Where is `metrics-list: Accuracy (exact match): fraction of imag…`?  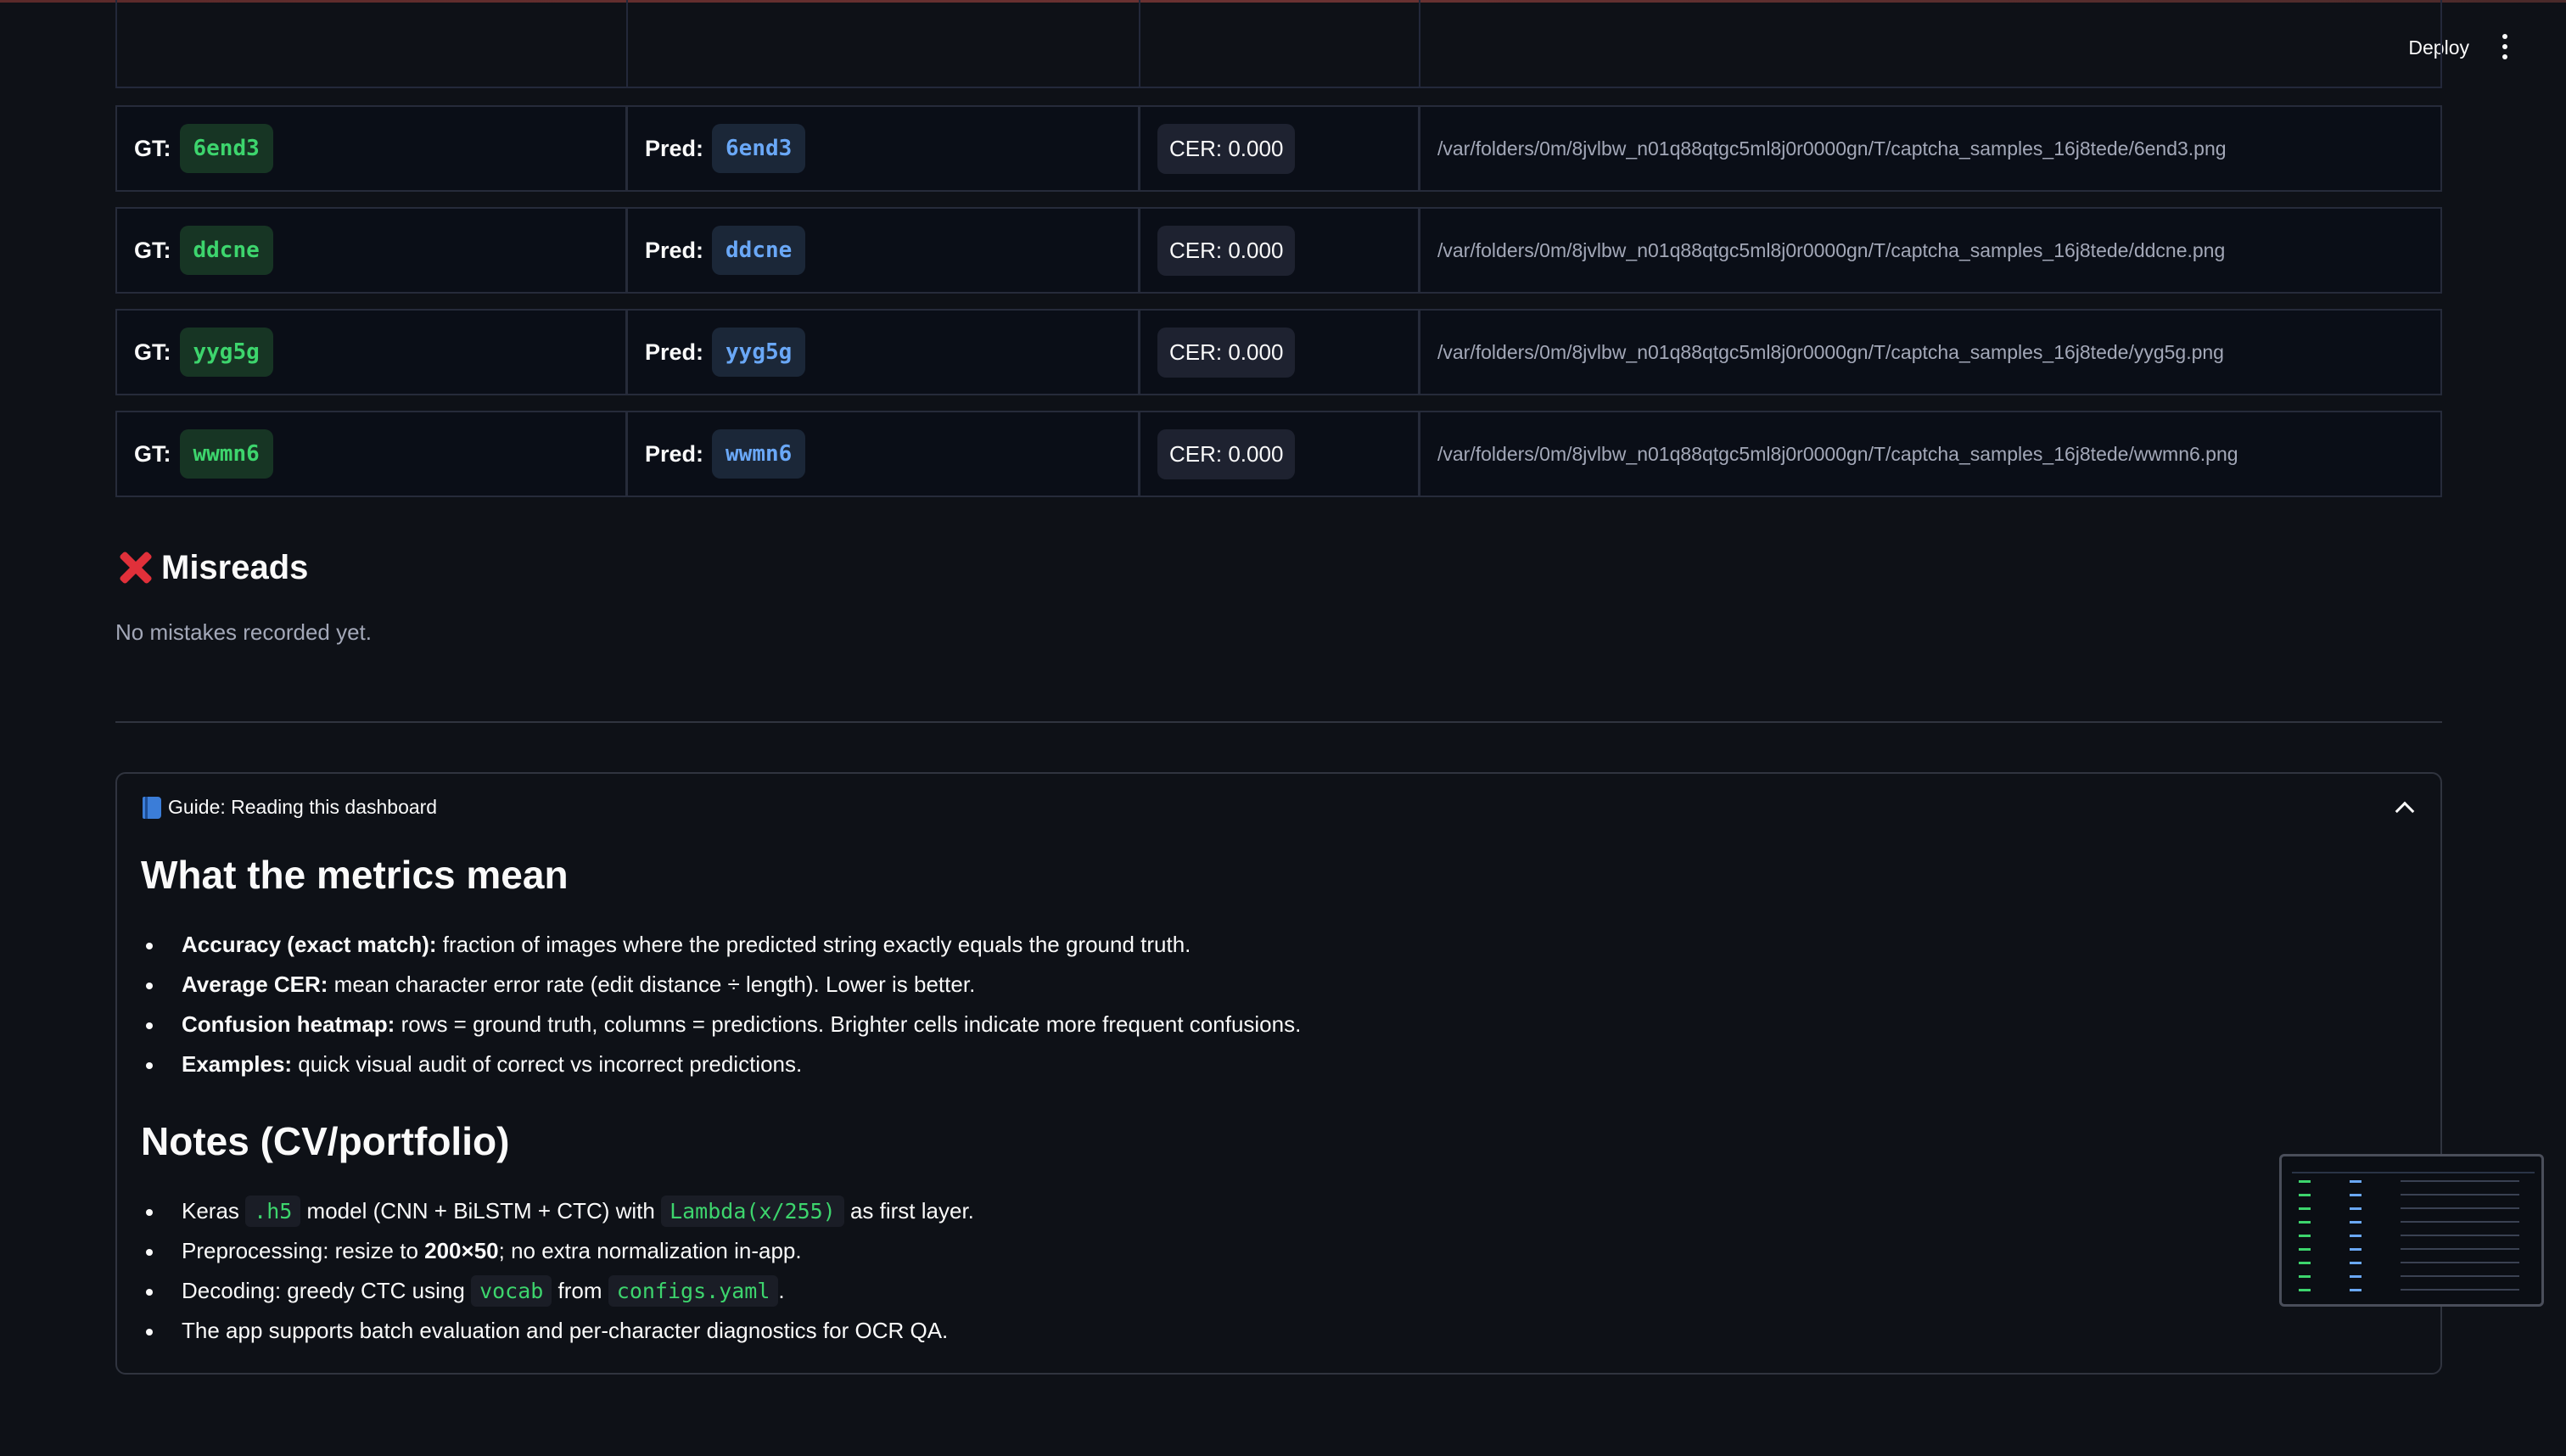
metrics-list: Accuracy (exact match): fraction of imag… is located at coordinates (1244, 1004).